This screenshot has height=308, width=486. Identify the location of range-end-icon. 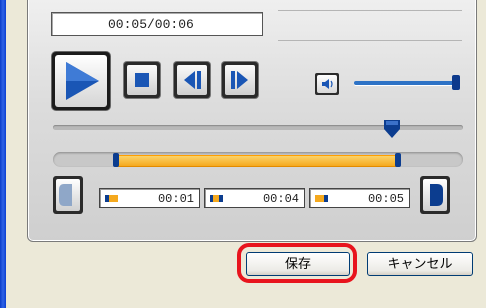
(321, 198).